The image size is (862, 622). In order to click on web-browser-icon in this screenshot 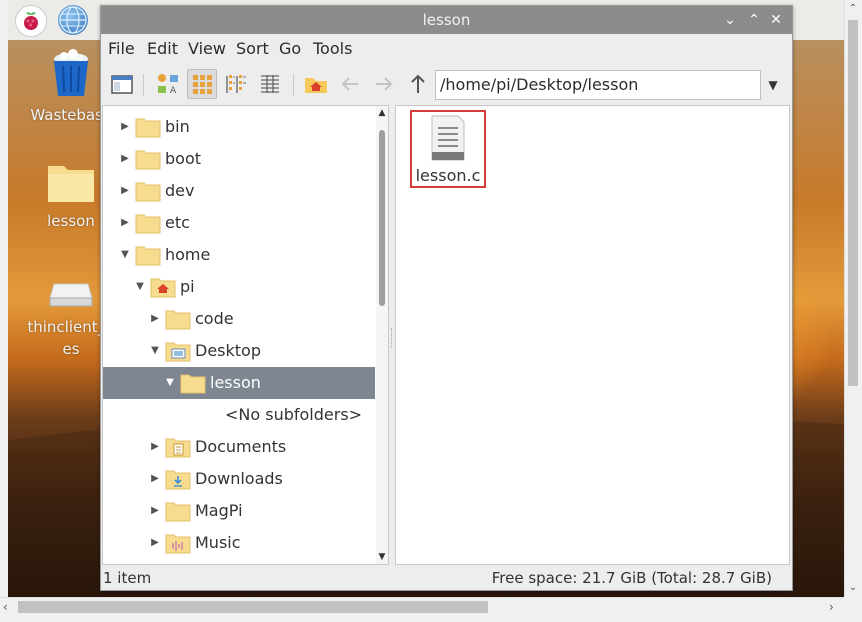, I will do `click(73, 20)`.